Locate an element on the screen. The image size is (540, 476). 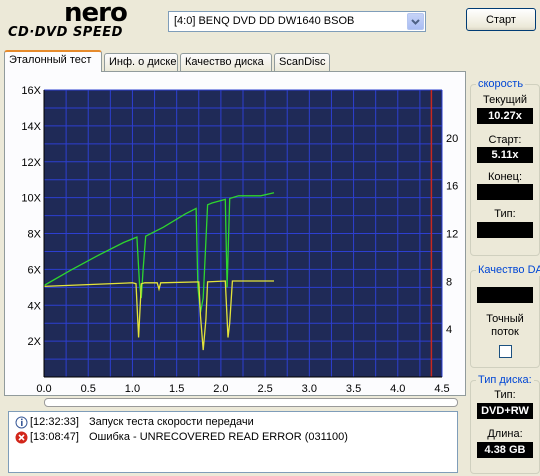
nero-logo: nero CD·DVD SPEED is located at coordinates (83, 21).